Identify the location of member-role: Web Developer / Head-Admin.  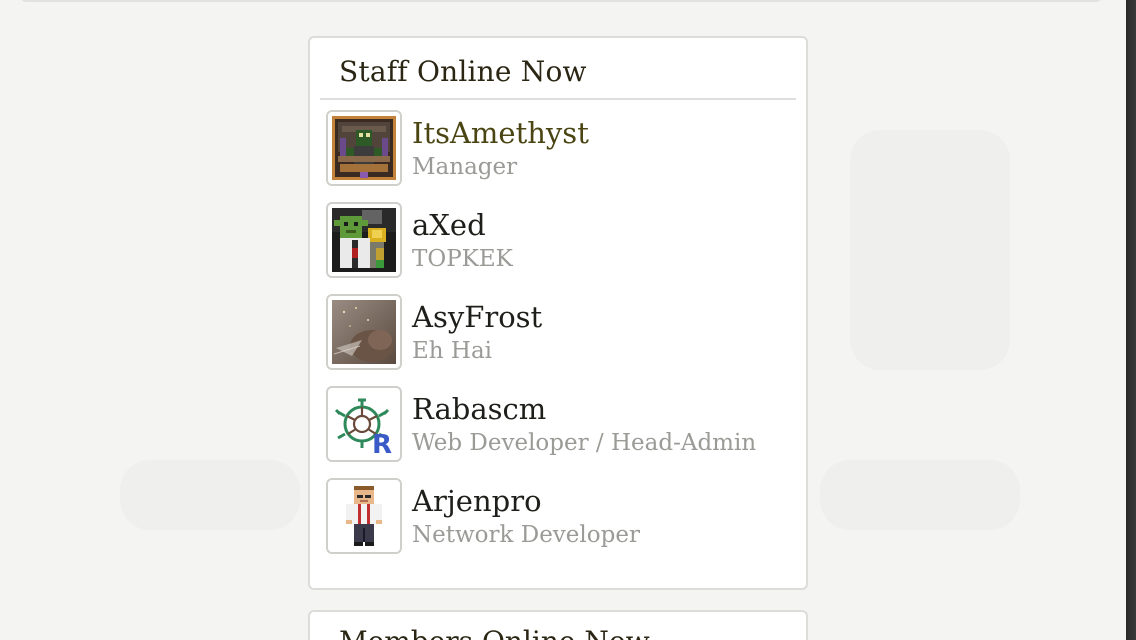
(584, 443).